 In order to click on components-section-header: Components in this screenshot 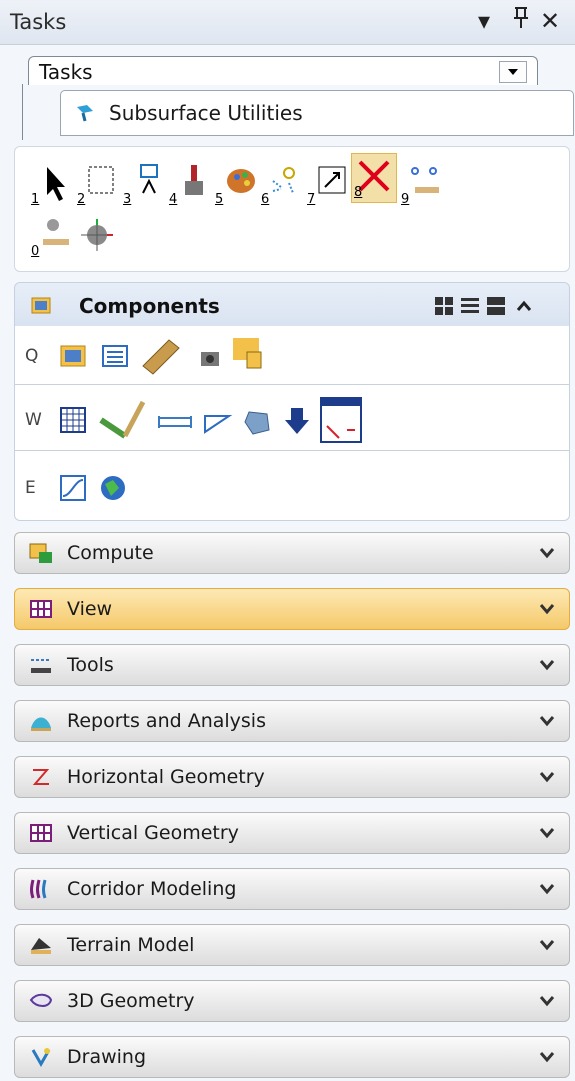, I will do `click(292, 305)`.